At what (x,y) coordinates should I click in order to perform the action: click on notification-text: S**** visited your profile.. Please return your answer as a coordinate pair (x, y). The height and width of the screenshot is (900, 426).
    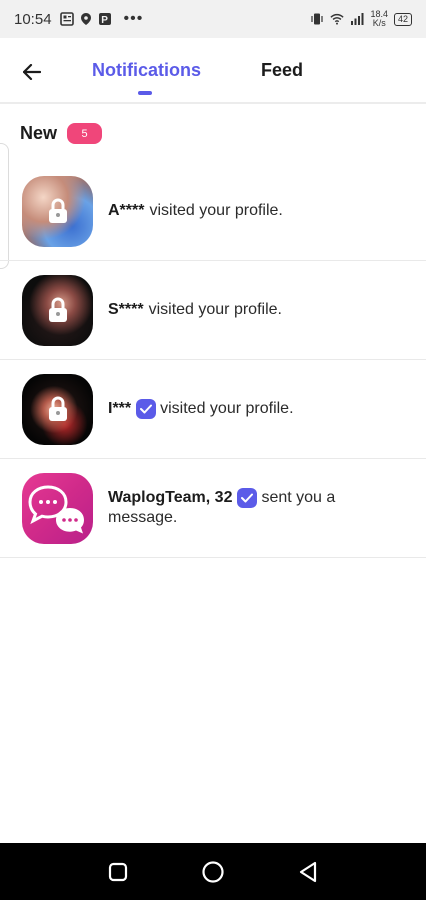
    Looking at the image, I should click on (243, 310).